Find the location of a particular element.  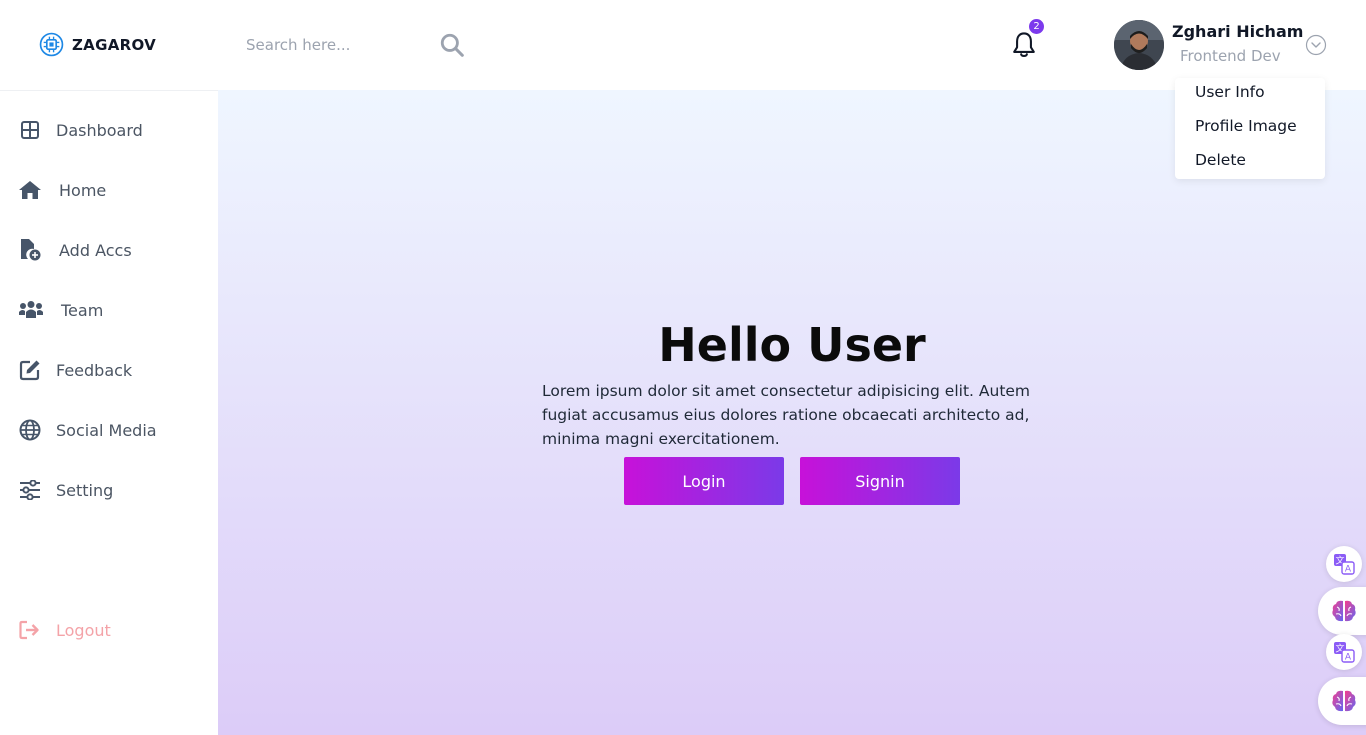

user-dropdown-menu: User Info Profile Image Delete is located at coordinates (1250, 128).